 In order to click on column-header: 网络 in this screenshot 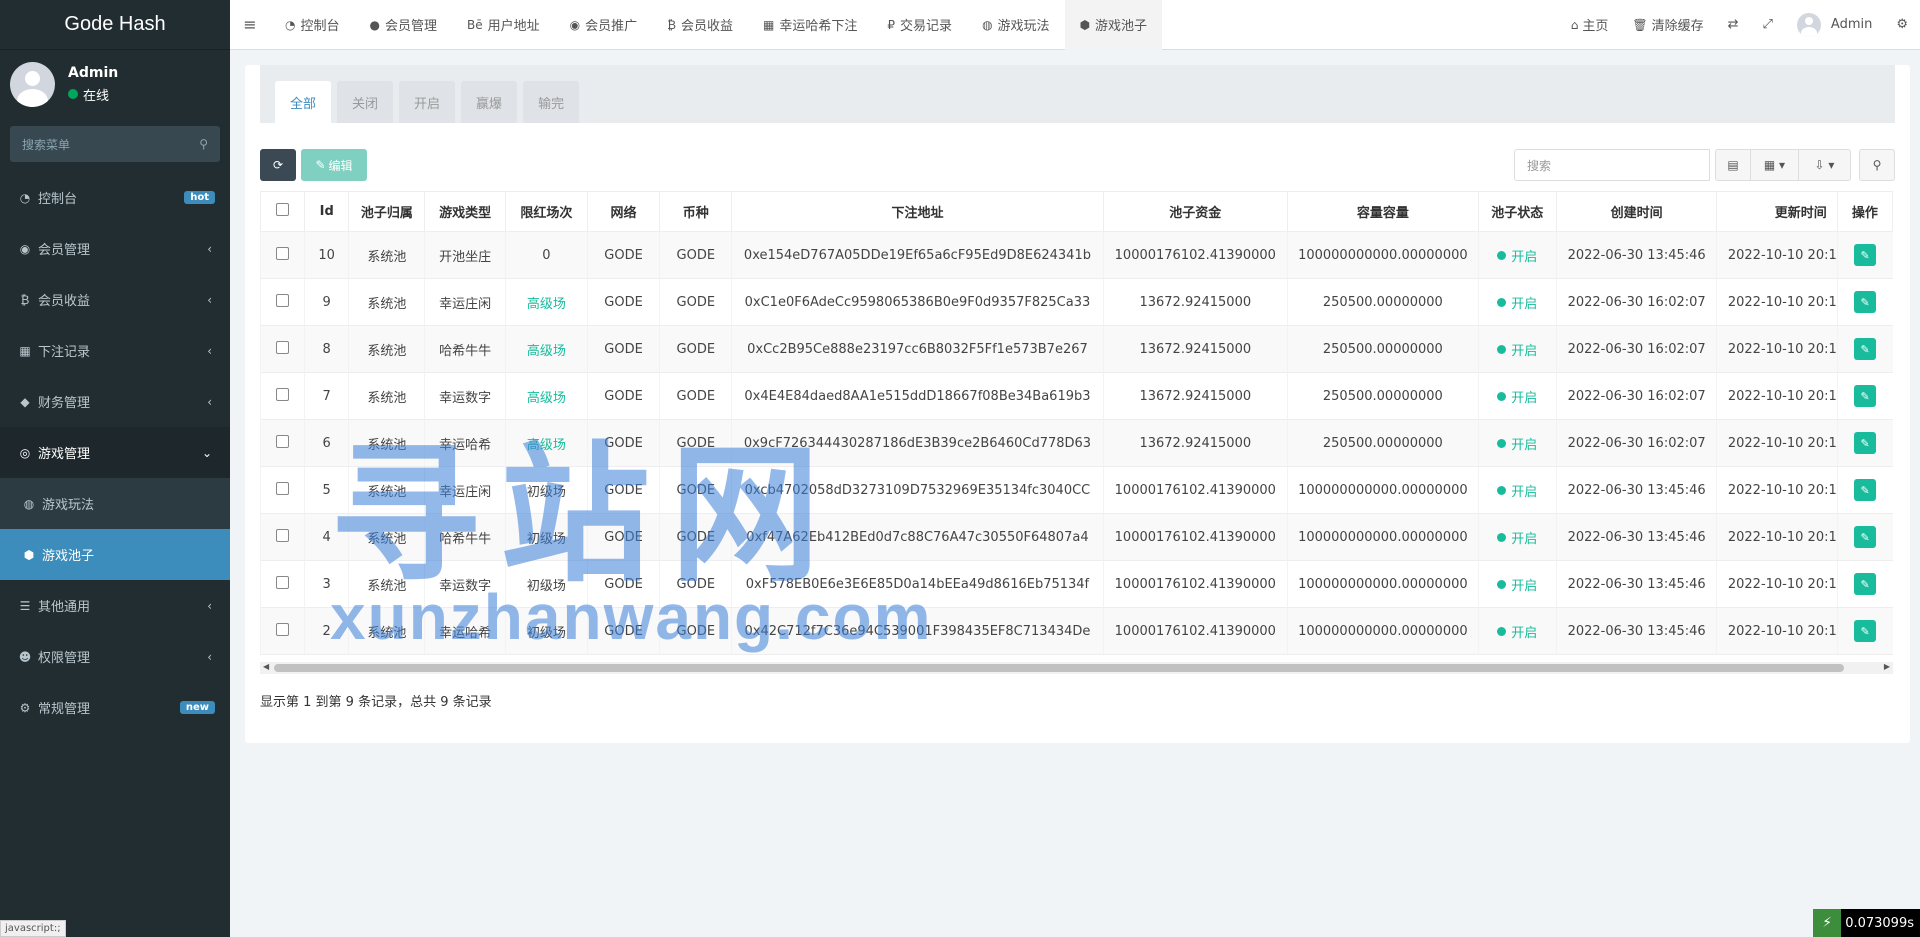, I will do `click(623, 211)`.